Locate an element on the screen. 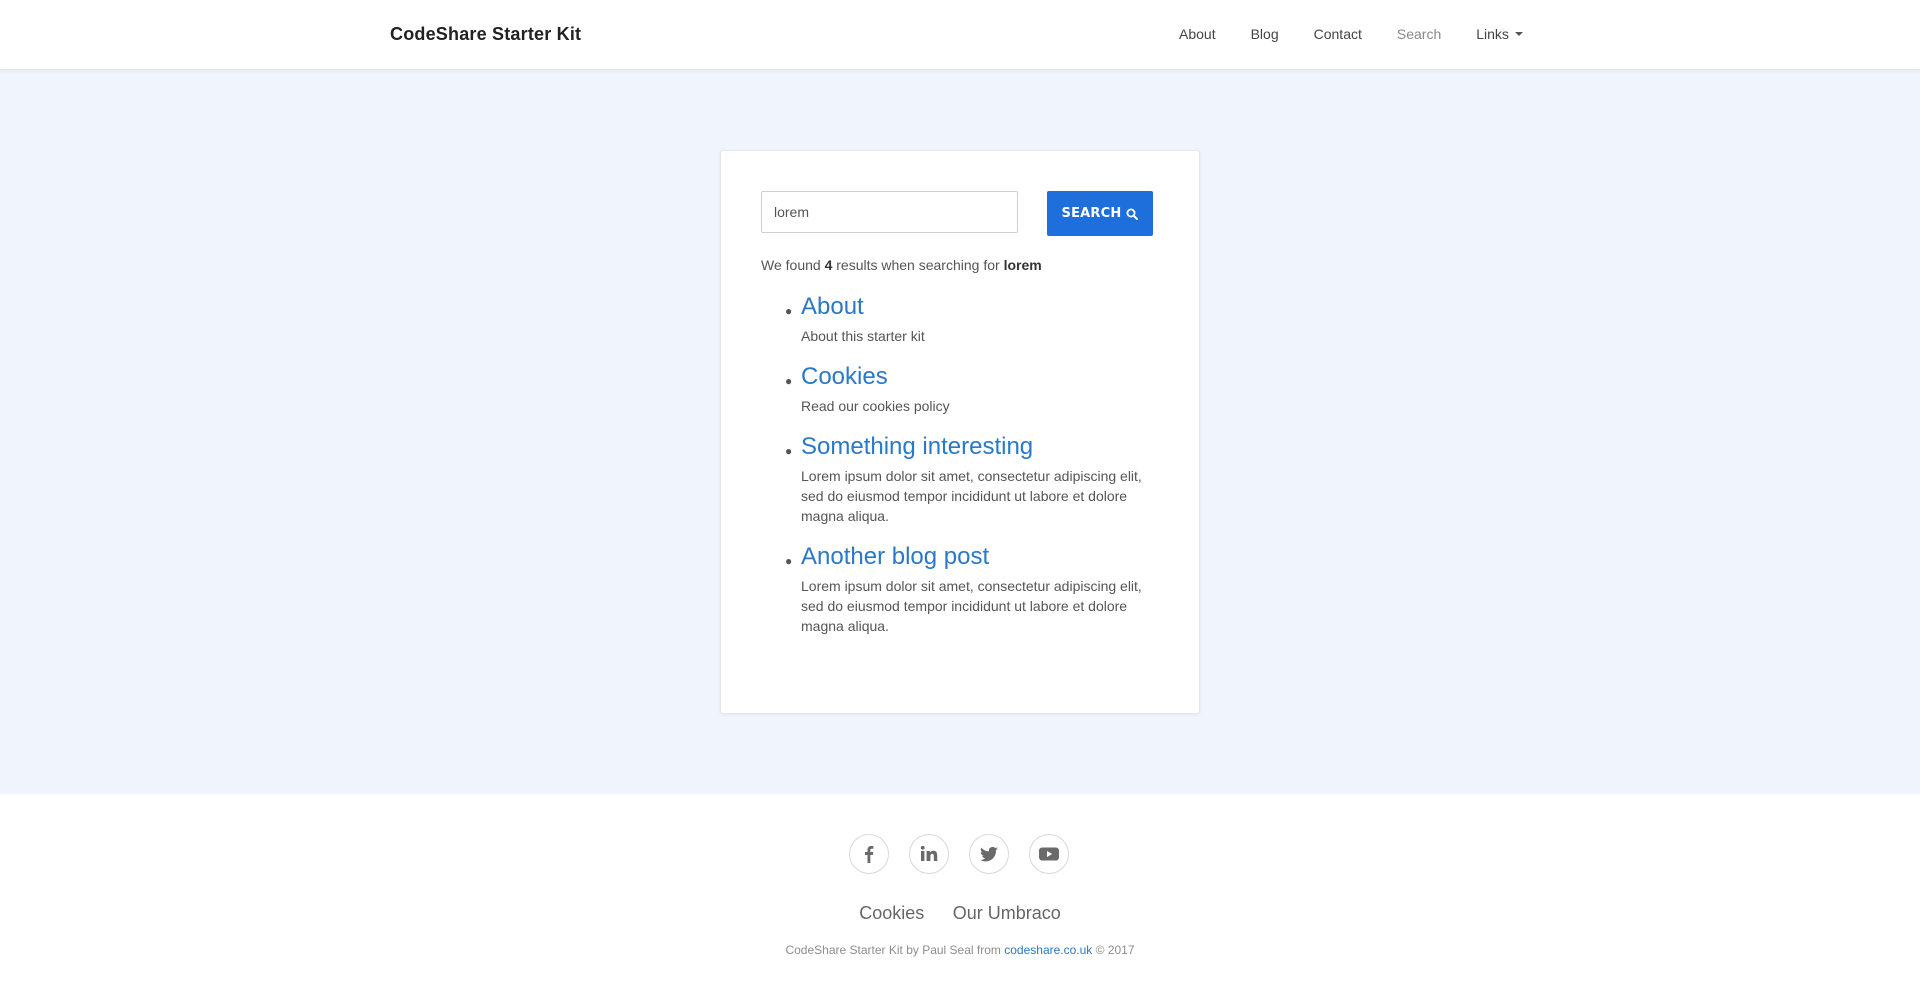 The width and height of the screenshot is (1920, 1000). result-item: ● Cookies Read our cookies policy is located at coordinates (961, 389).